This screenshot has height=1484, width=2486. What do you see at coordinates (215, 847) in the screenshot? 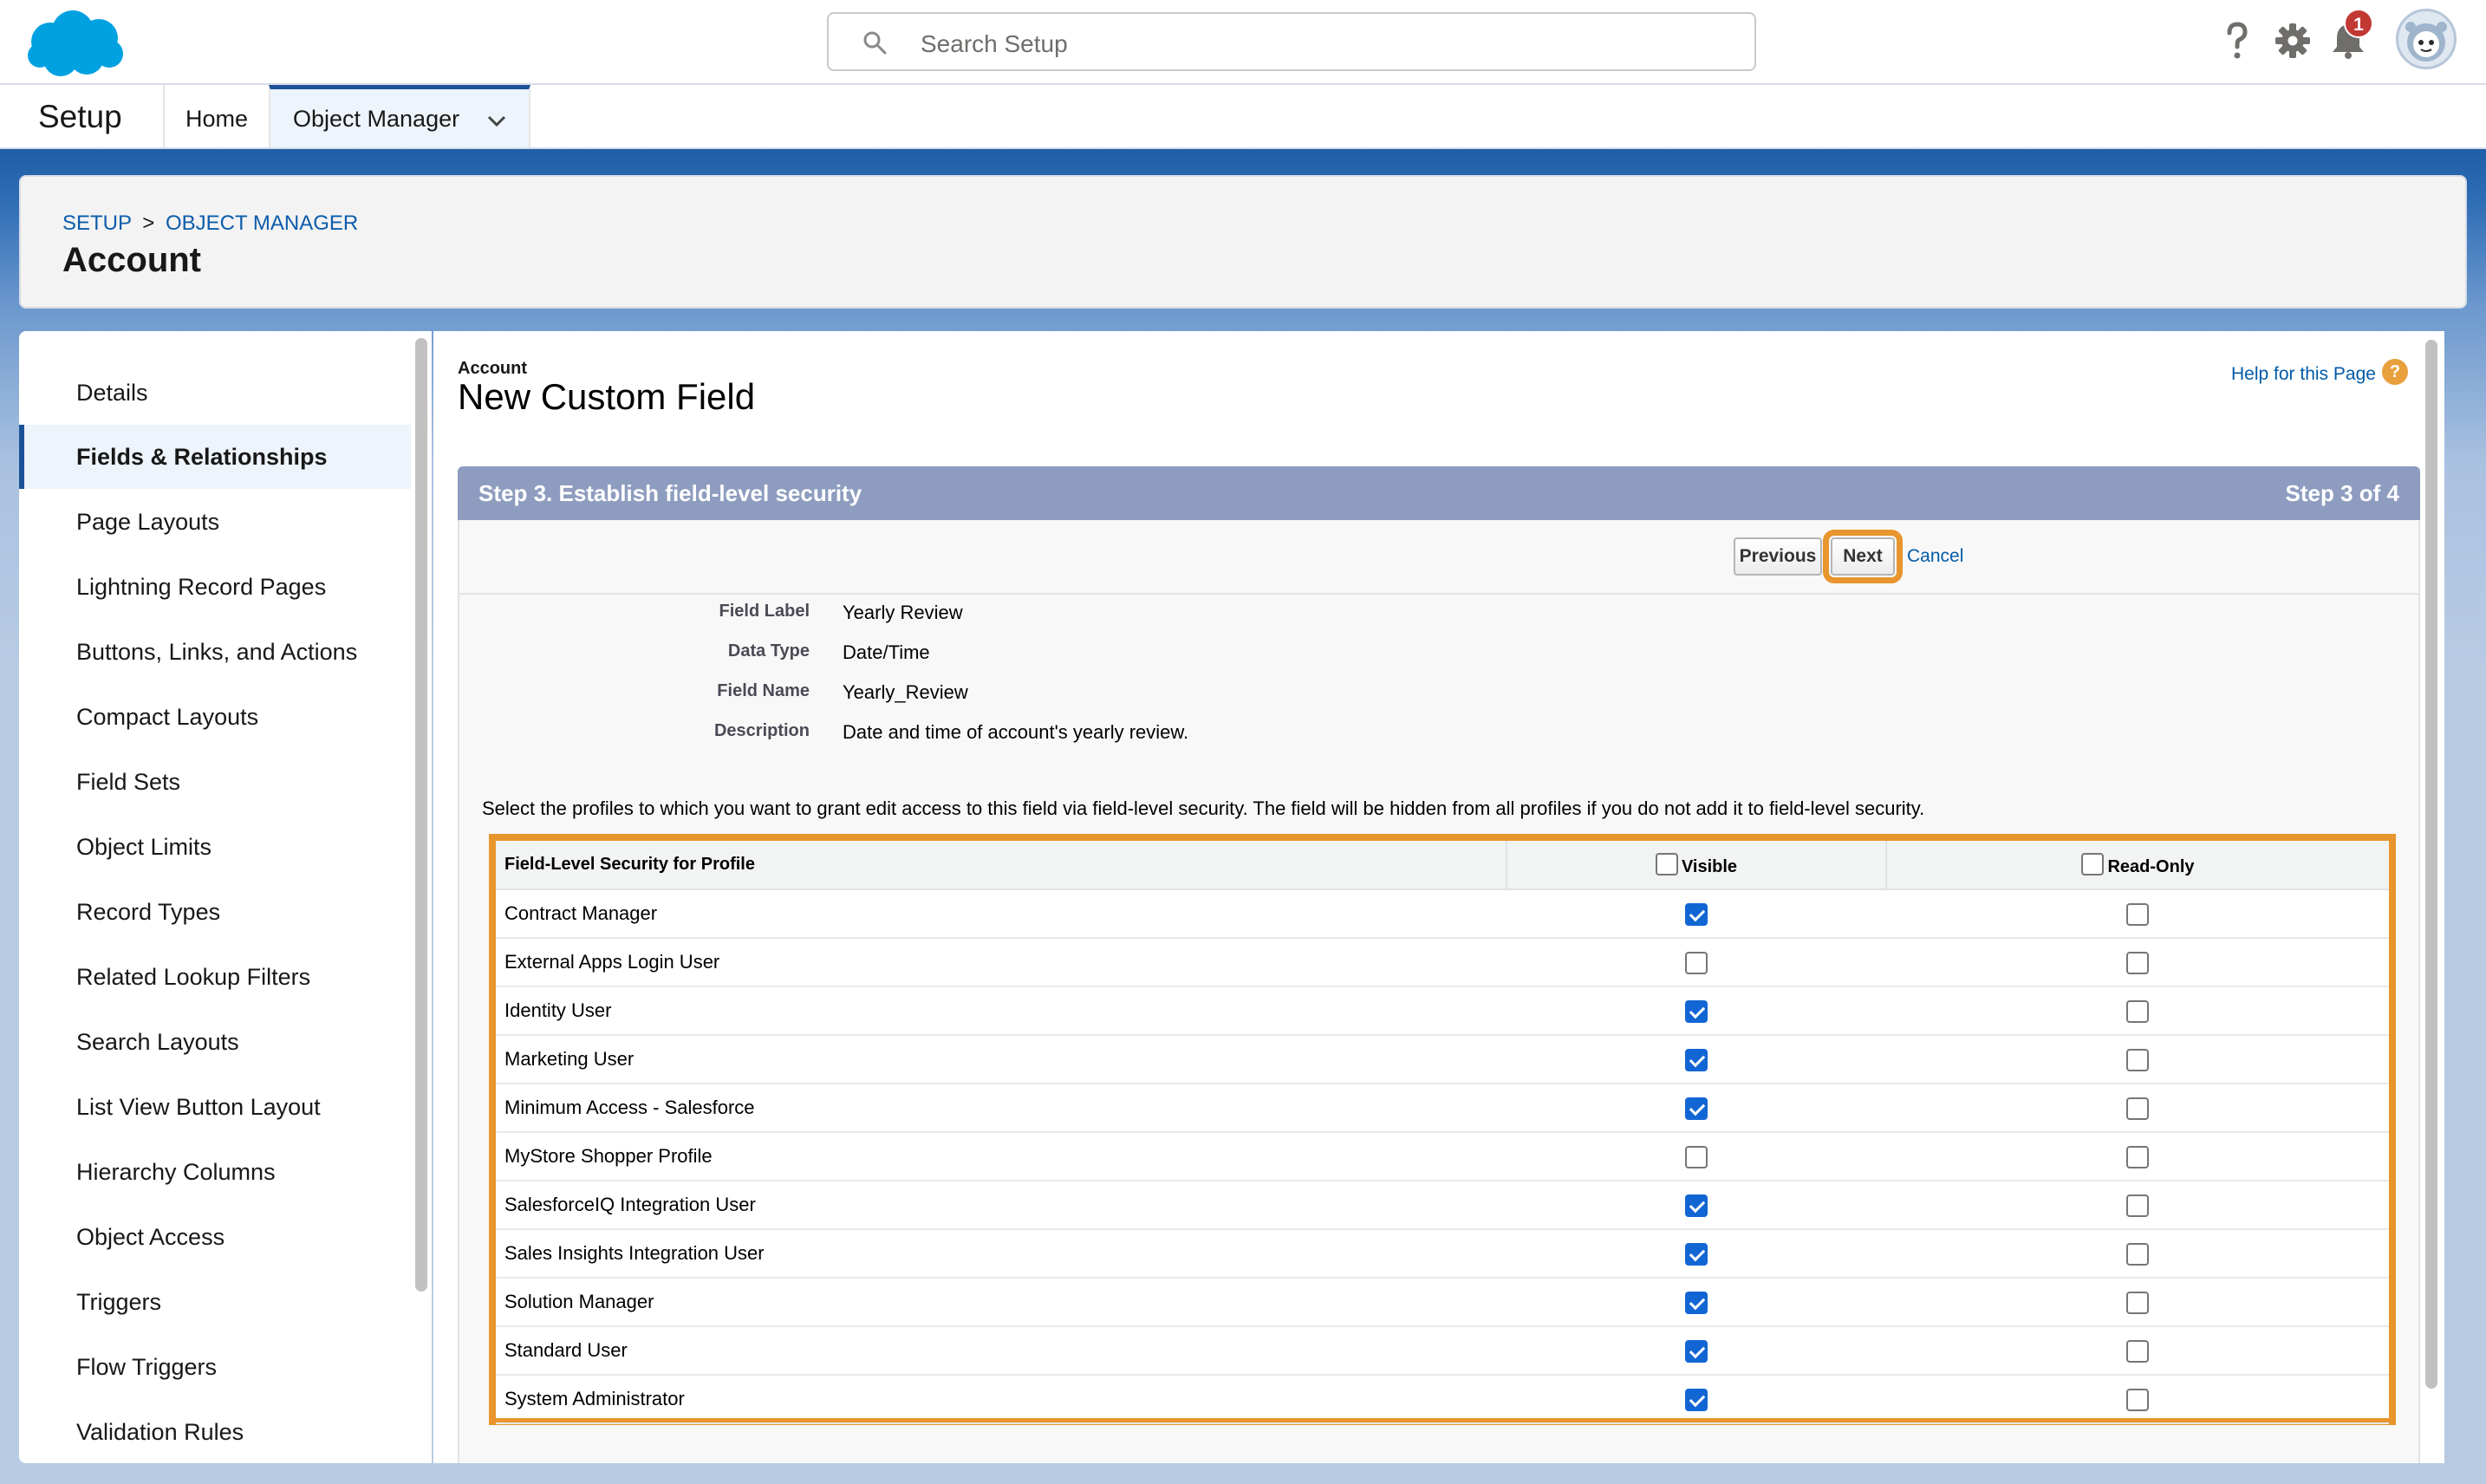
I see `sidebar-item-object-limits: Object Limits` at bounding box center [215, 847].